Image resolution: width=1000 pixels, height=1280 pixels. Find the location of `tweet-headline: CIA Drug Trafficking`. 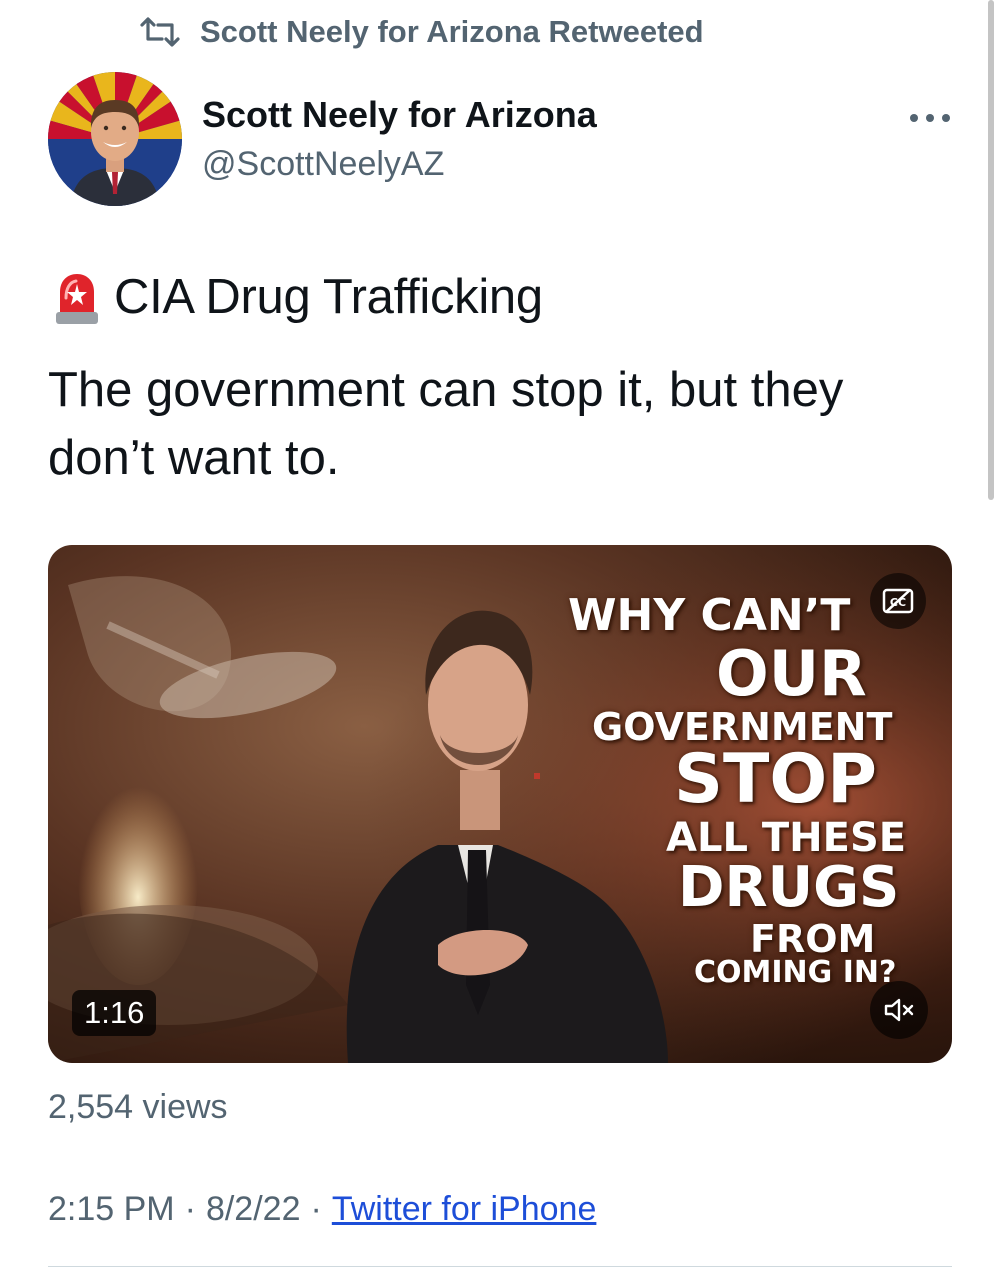

tweet-headline: CIA Drug Trafficking is located at coordinates (297, 297).